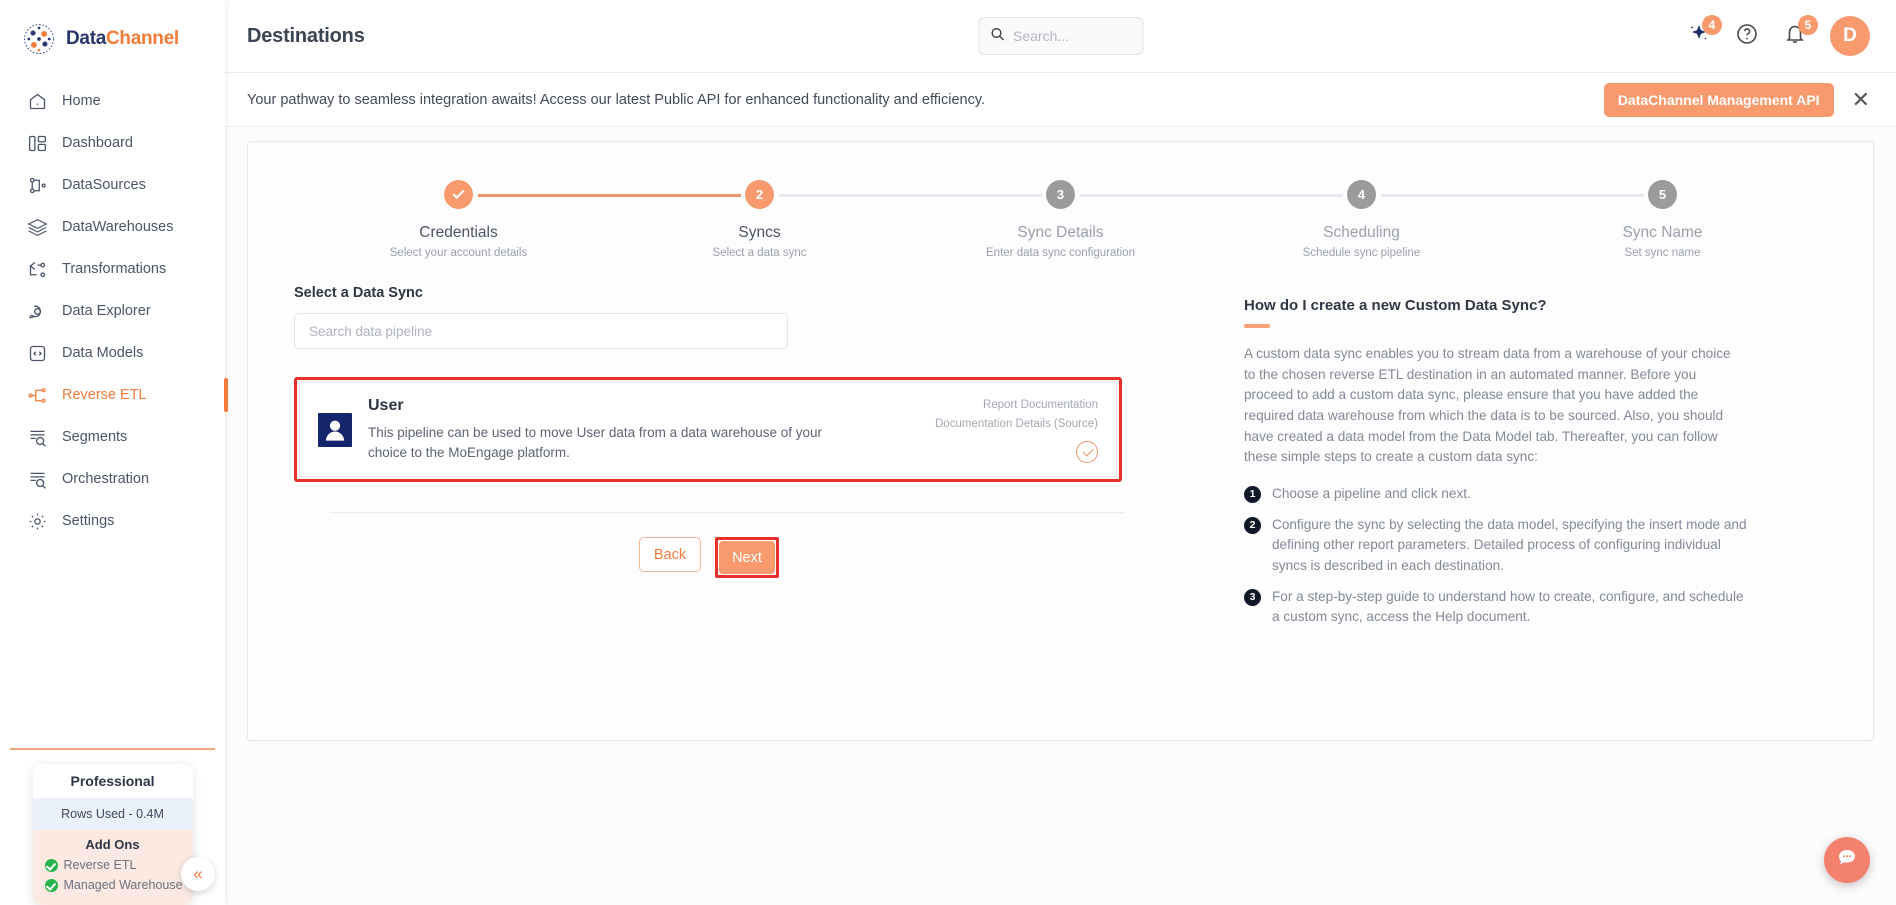  What do you see at coordinates (1850, 36) in the screenshot?
I see `avatar: D` at bounding box center [1850, 36].